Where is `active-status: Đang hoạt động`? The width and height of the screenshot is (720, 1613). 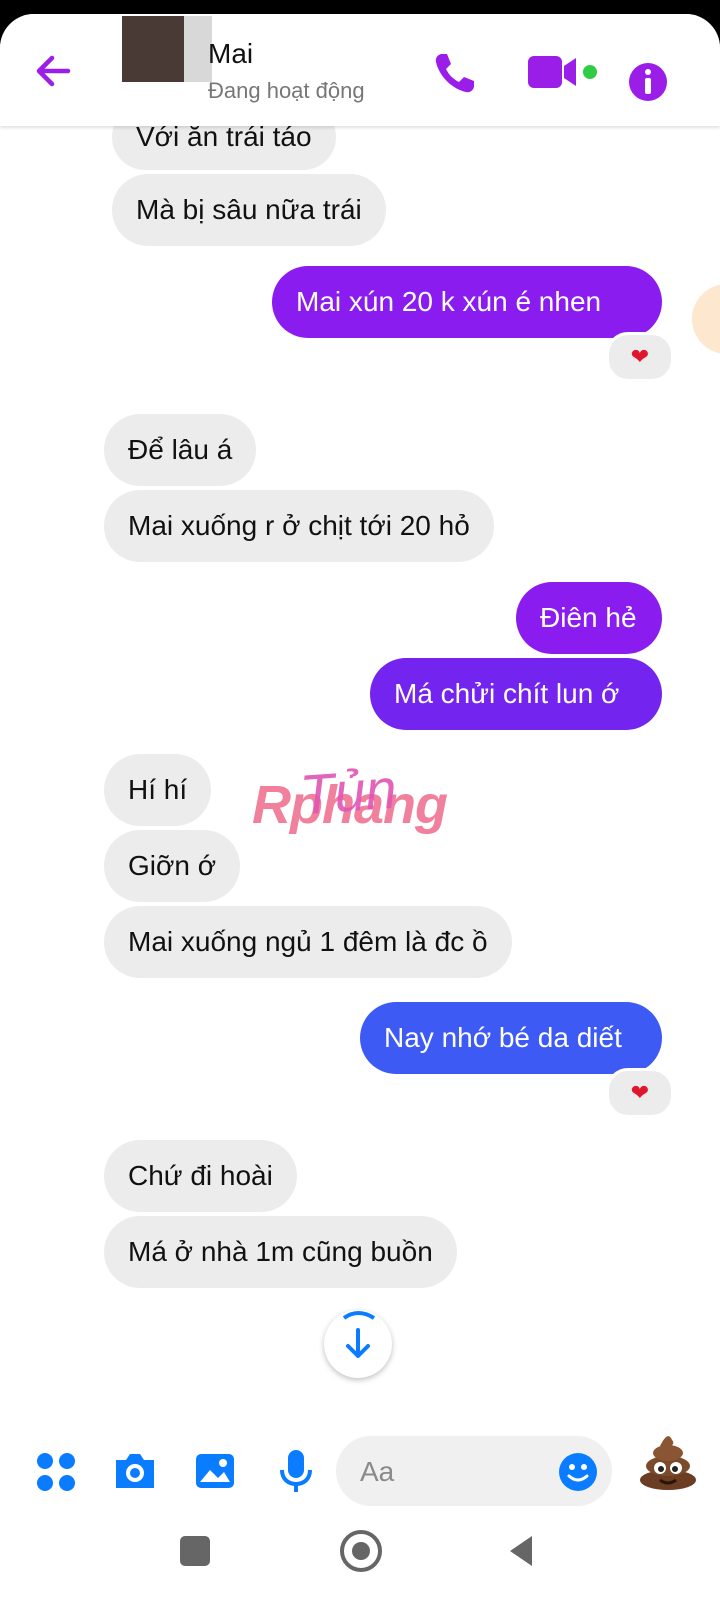 active-status: Đang hoạt động is located at coordinates (286, 90).